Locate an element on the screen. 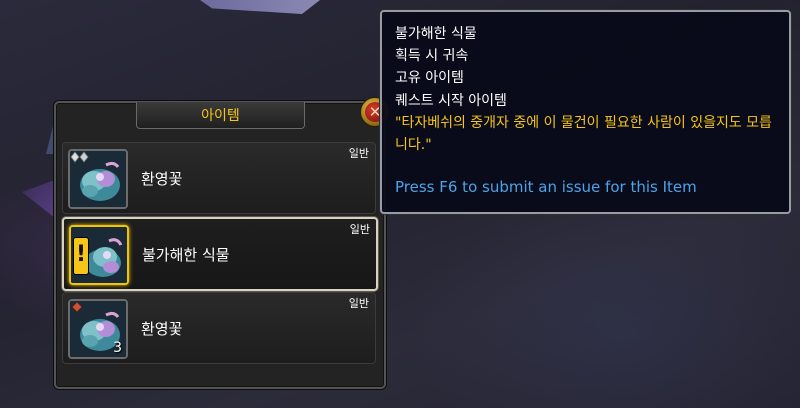  loot-item-row: ! 불가해한 식물 일반 is located at coordinates (220, 254).